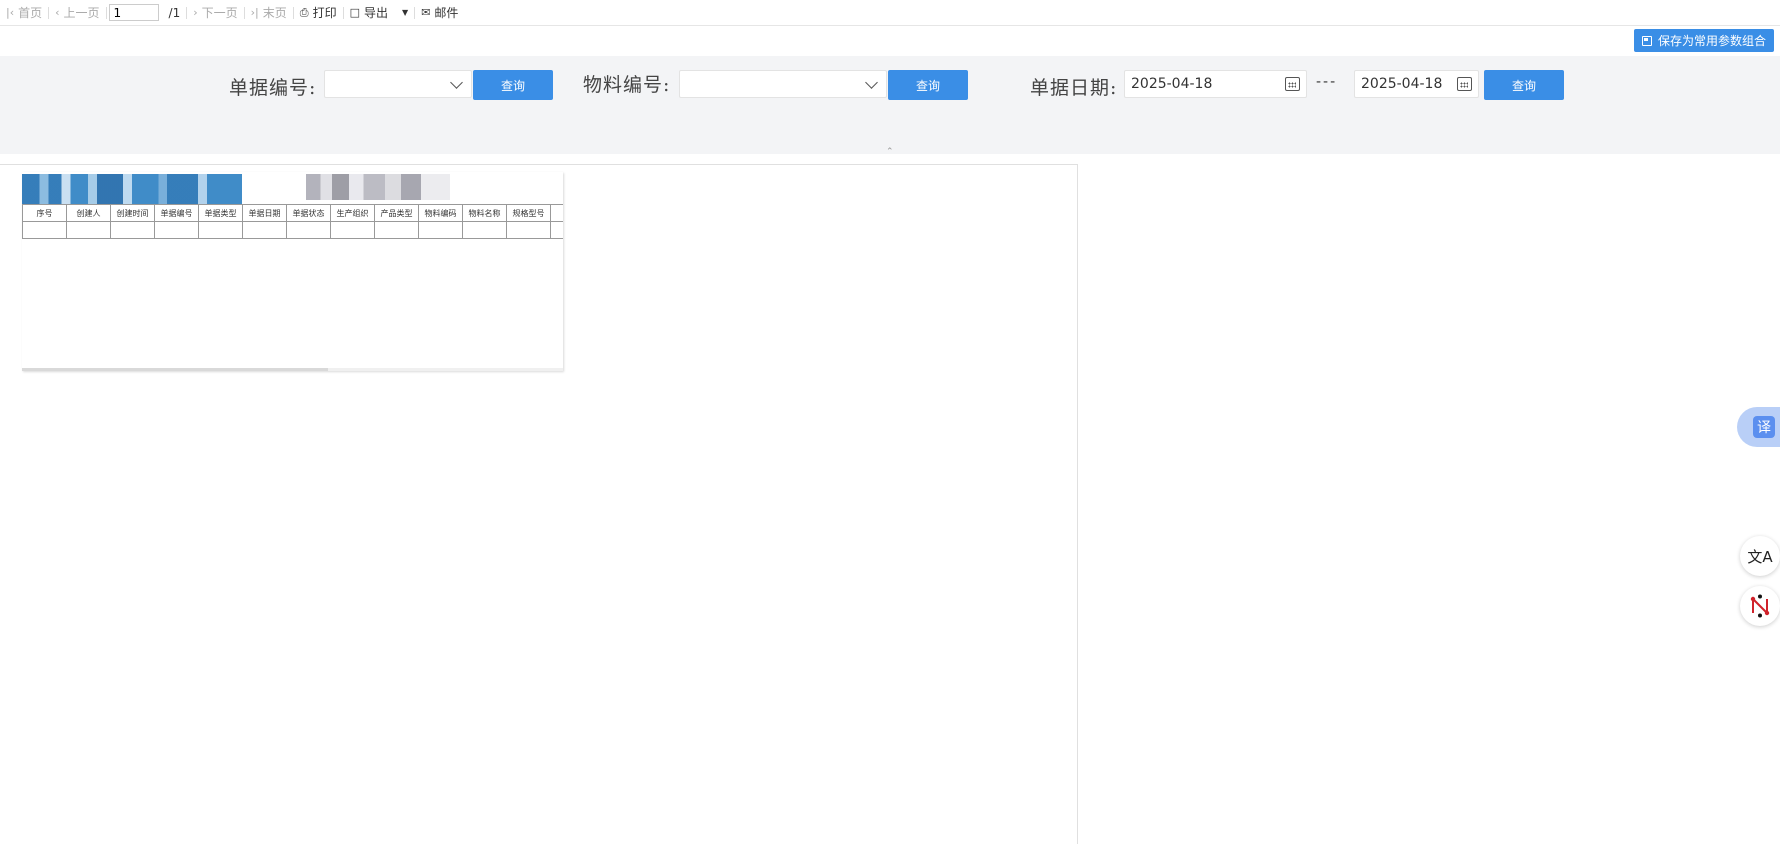 The height and width of the screenshot is (844, 1780). I want to click on export-button: □ 导出 ▼, so click(379, 12).